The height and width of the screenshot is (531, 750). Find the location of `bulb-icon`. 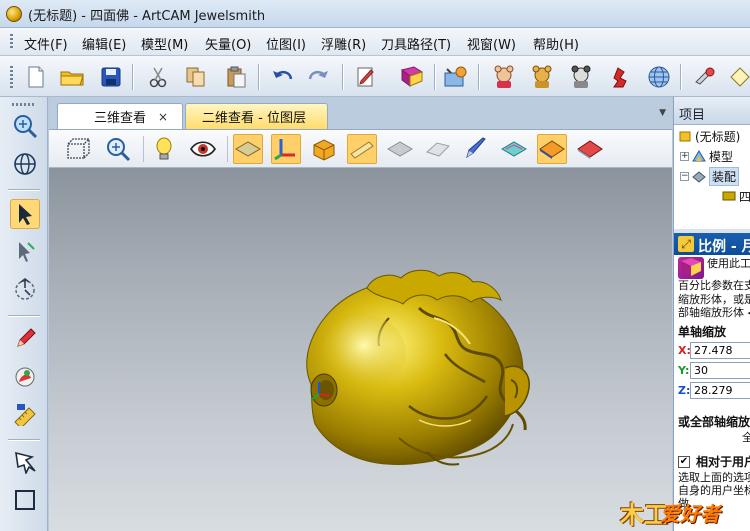

bulb-icon is located at coordinates (164, 149).